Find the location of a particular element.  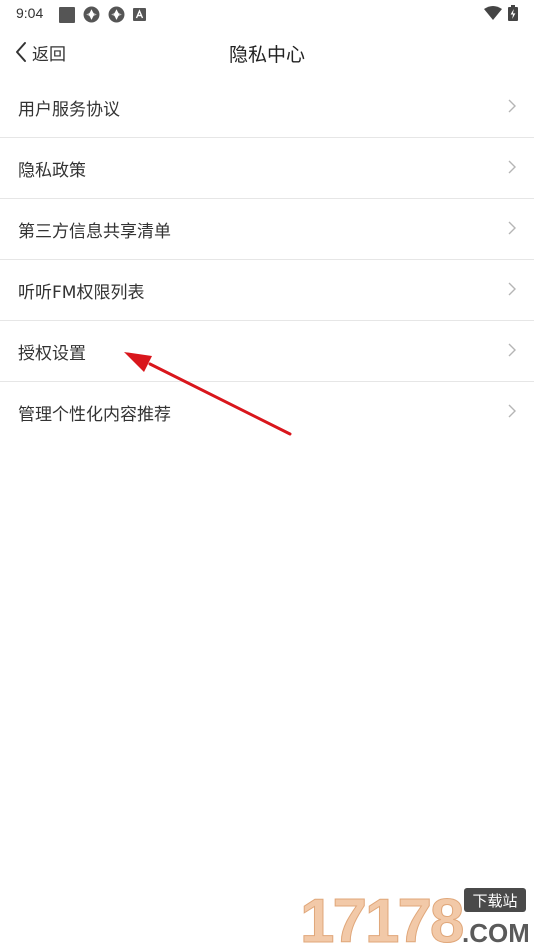

page-title: 隐私中心 is located at coordinates (266, 55).